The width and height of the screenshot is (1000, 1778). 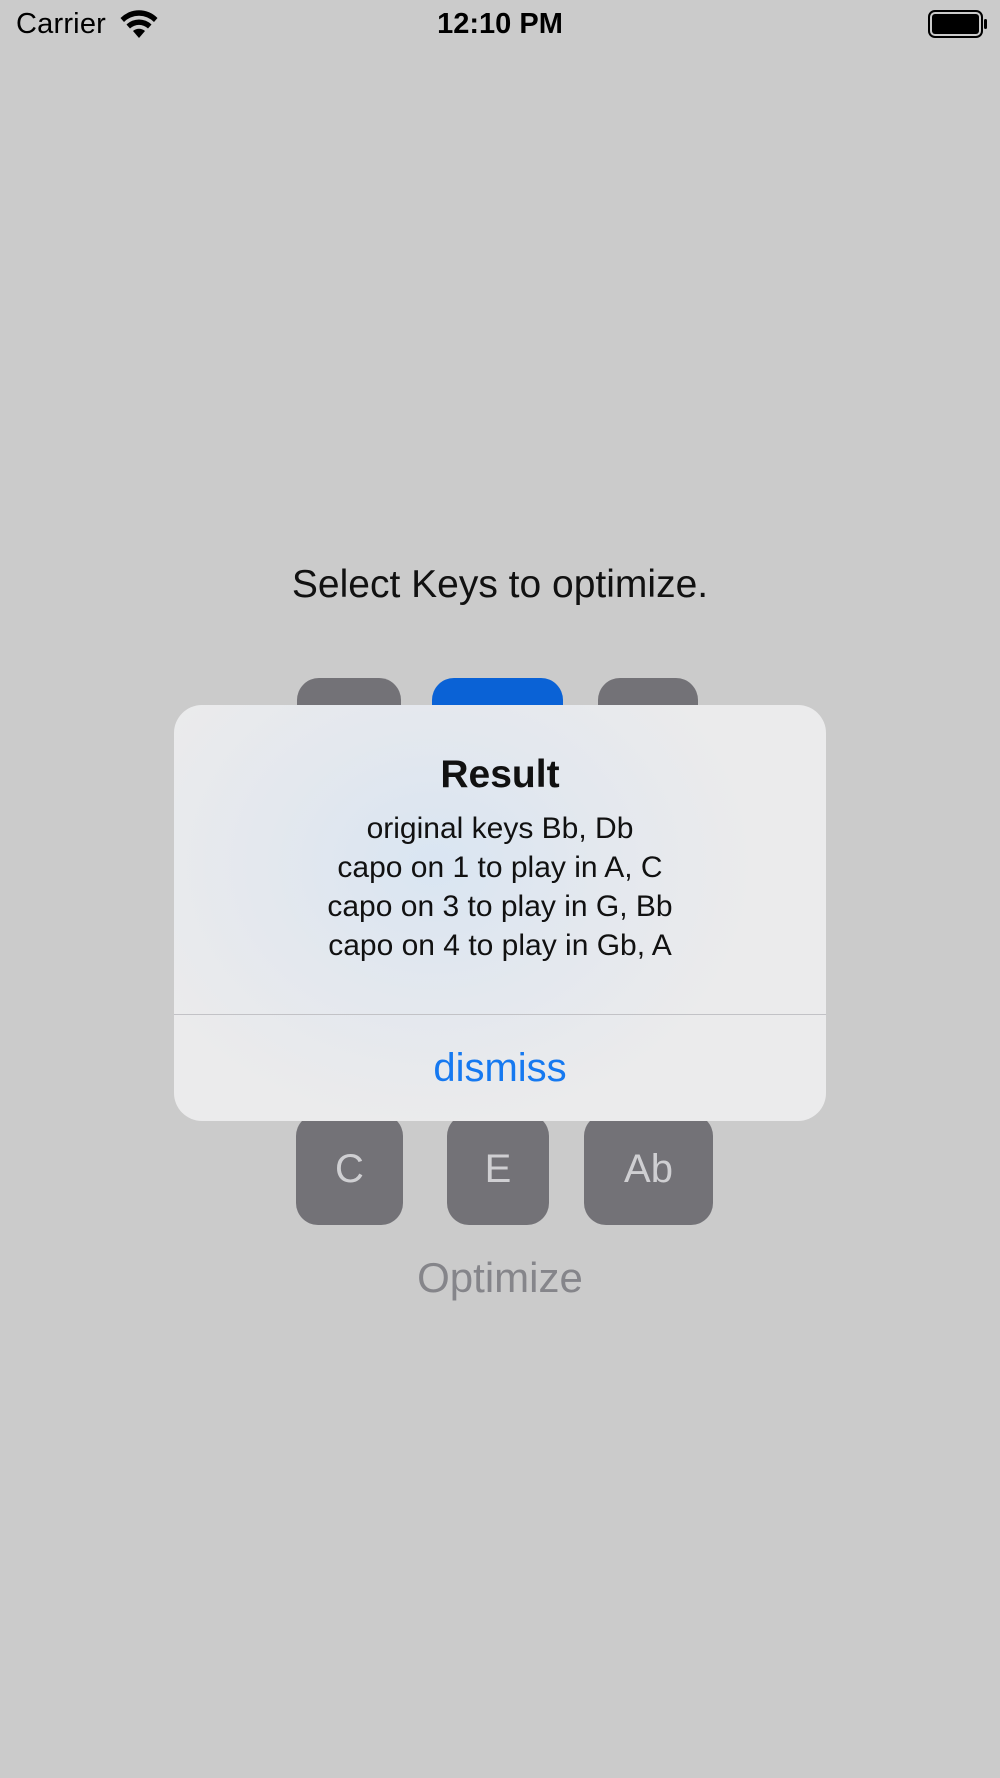 I want to click on page-prompt: Select Keys to optimize., so click(x=500, y=584).